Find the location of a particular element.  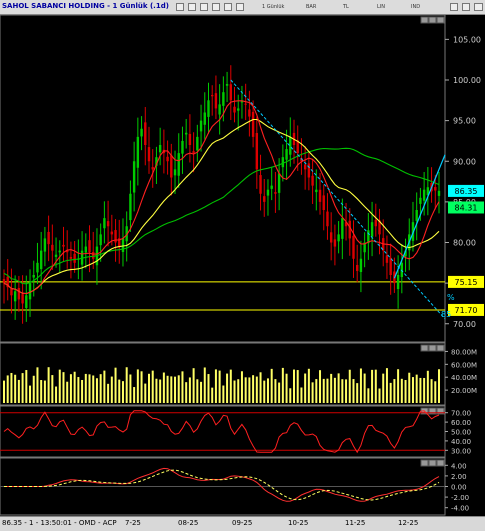

lin-button: LIN is located at coordinates (381, 7).